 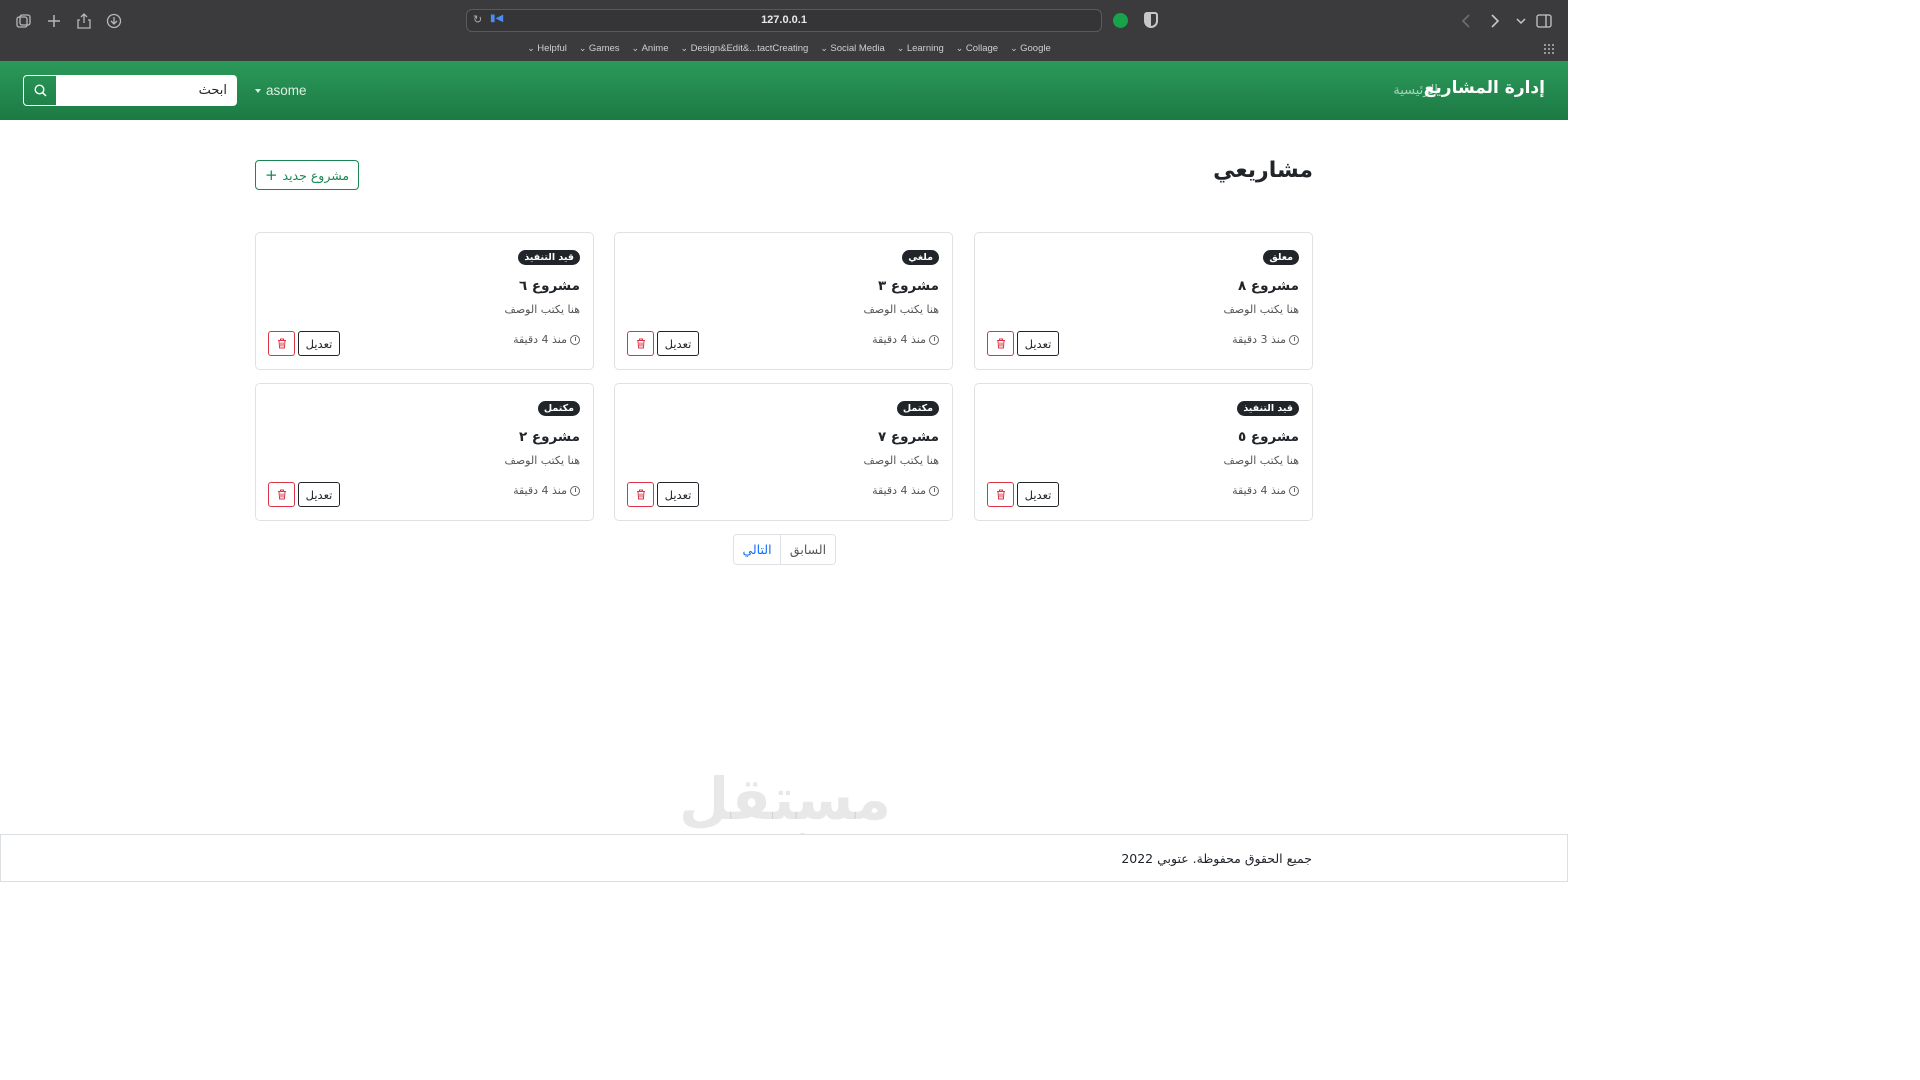 What do you see at coordinates (1521, 21) in the screenshot?
I see `chevron-down-icon` at bounding box center [1521, 21].